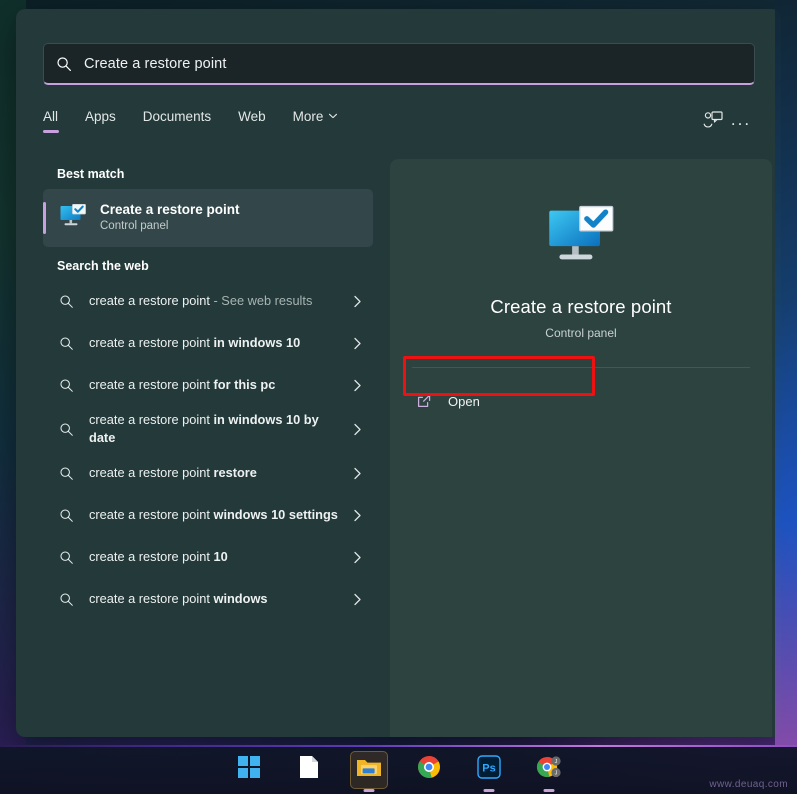 Image resolution: width=797 pixels, height=794 pixels. Describe the element at coordinates (333, 116) in the screenshot. I see `chevron-down-icon` at that location.